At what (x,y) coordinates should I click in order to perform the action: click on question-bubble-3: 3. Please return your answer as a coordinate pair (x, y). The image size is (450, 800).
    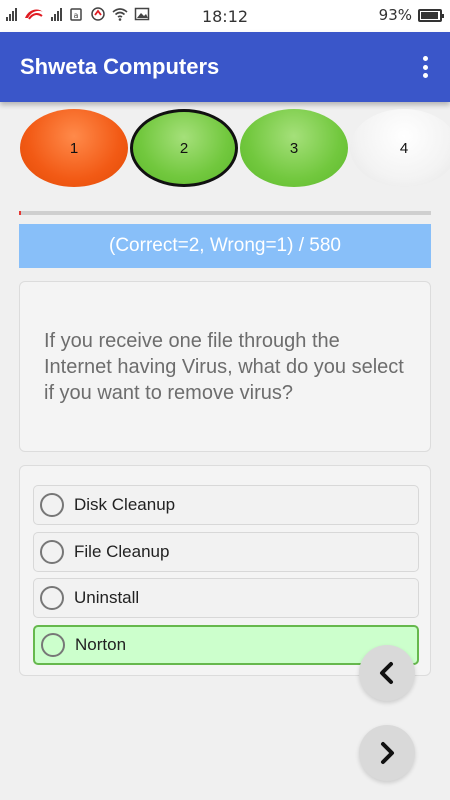
    Looking at the image, I should click on (294, 148).